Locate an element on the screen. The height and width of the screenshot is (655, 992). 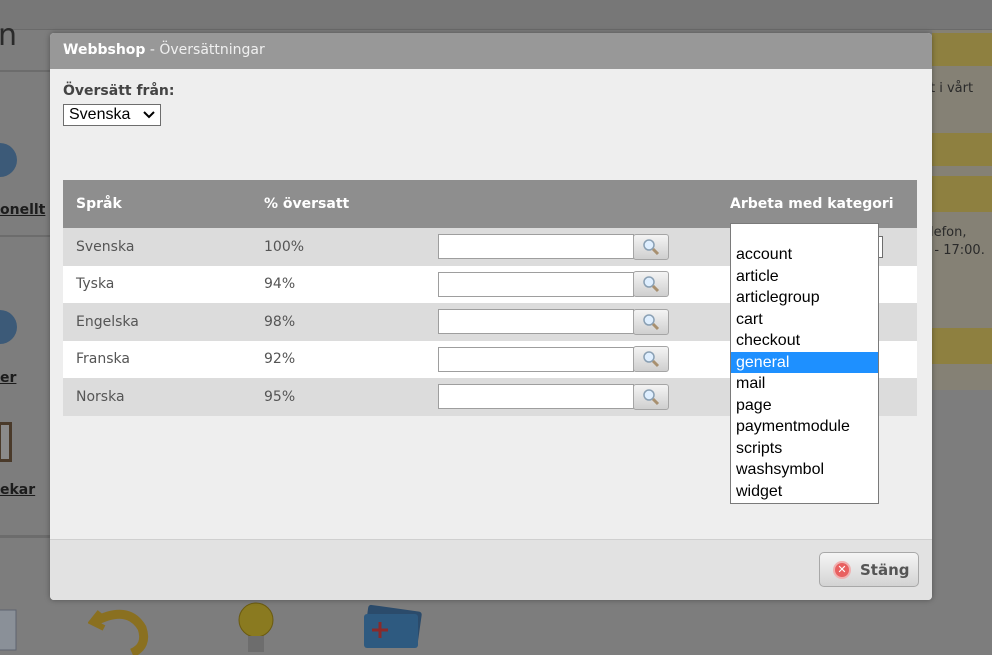
dropdown-option-checkout: checkout is located at coordinates (804, 341).